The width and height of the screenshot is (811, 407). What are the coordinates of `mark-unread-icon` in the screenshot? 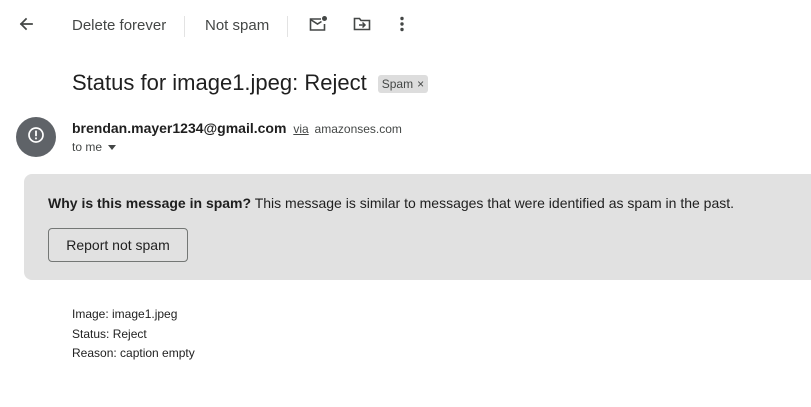 It's located at (318, 26).